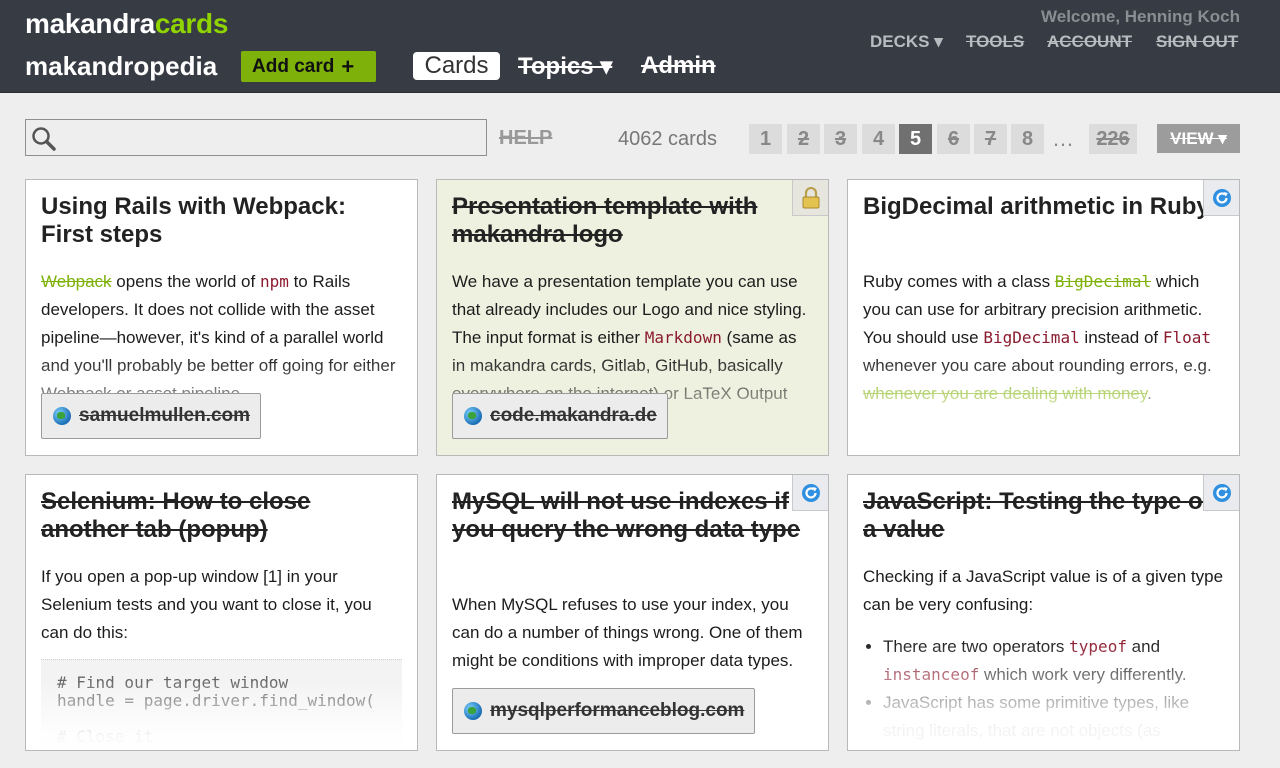  I want to click on money-link: whenever you are dealing with money, so click(1005, 393).